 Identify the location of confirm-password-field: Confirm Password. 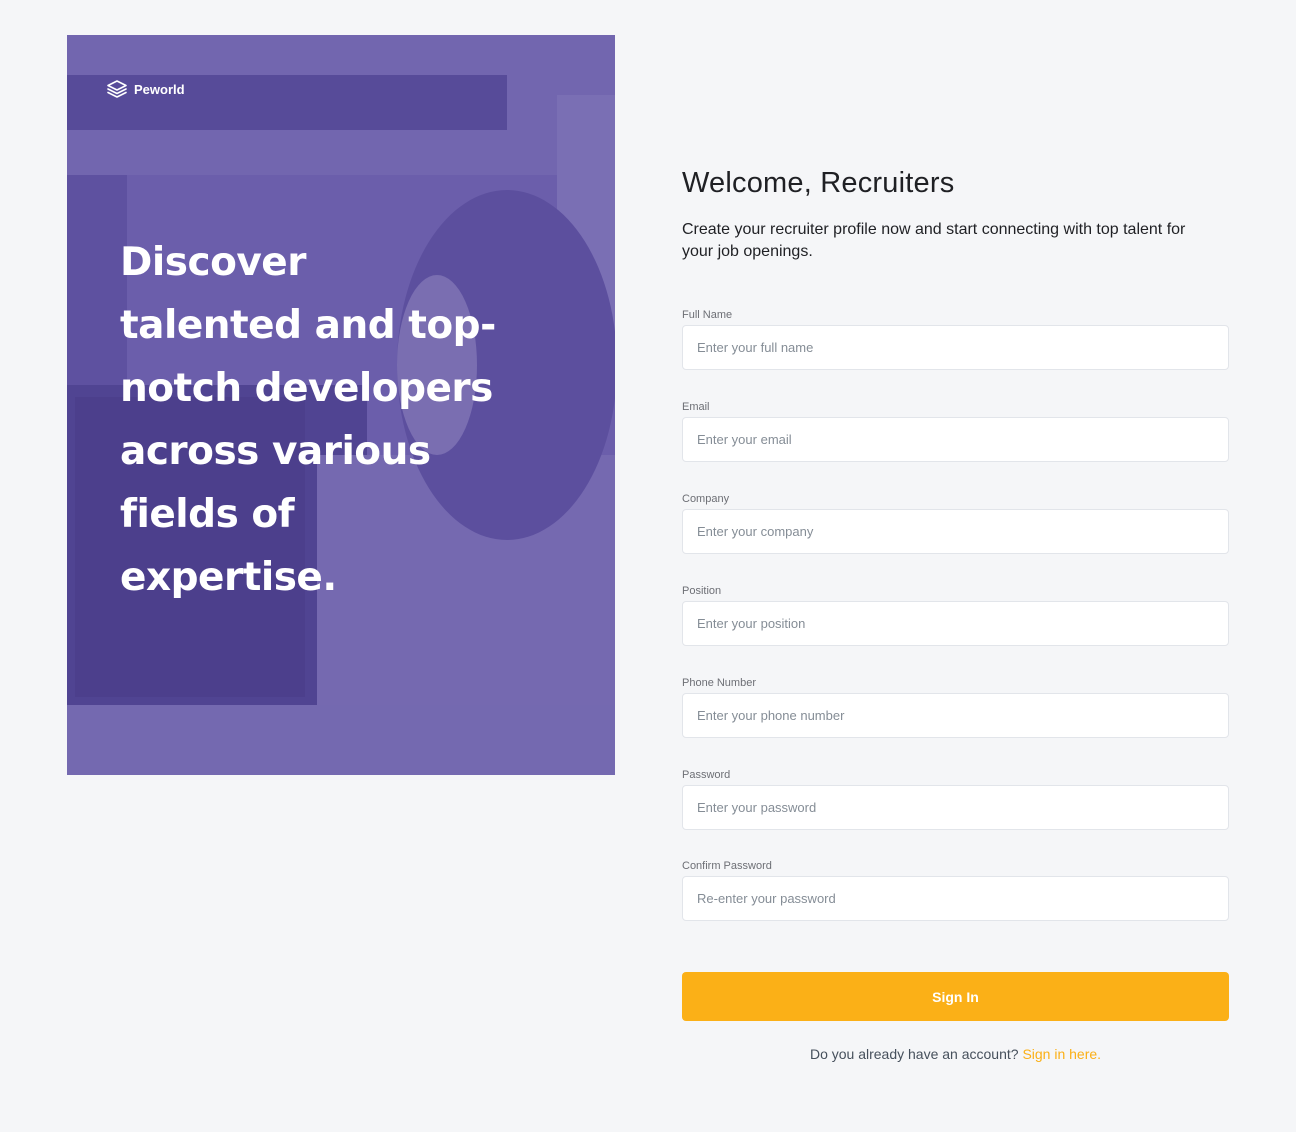
(955, 890).